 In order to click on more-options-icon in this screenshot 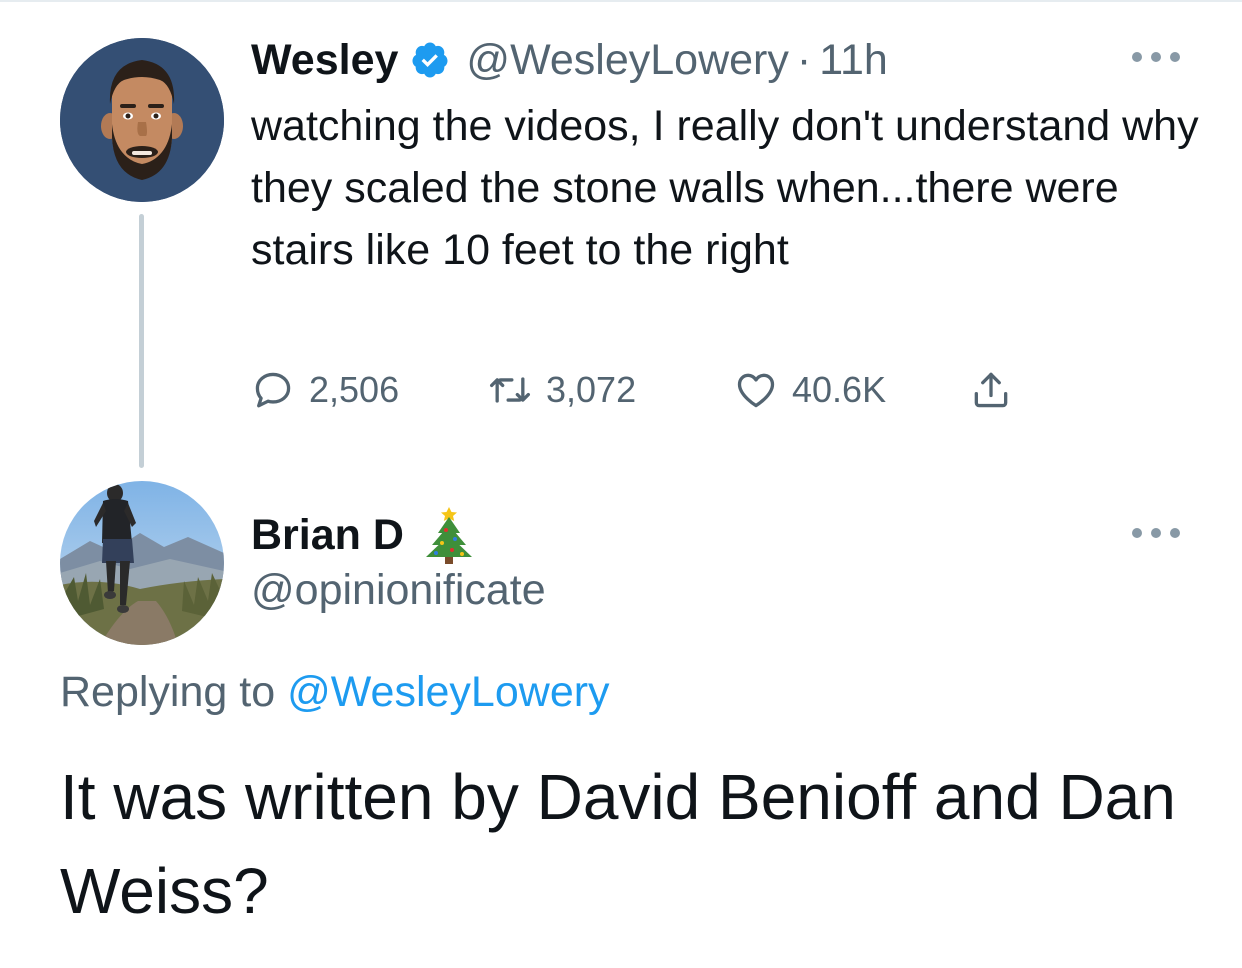, I will do `click(1156, 57)`.